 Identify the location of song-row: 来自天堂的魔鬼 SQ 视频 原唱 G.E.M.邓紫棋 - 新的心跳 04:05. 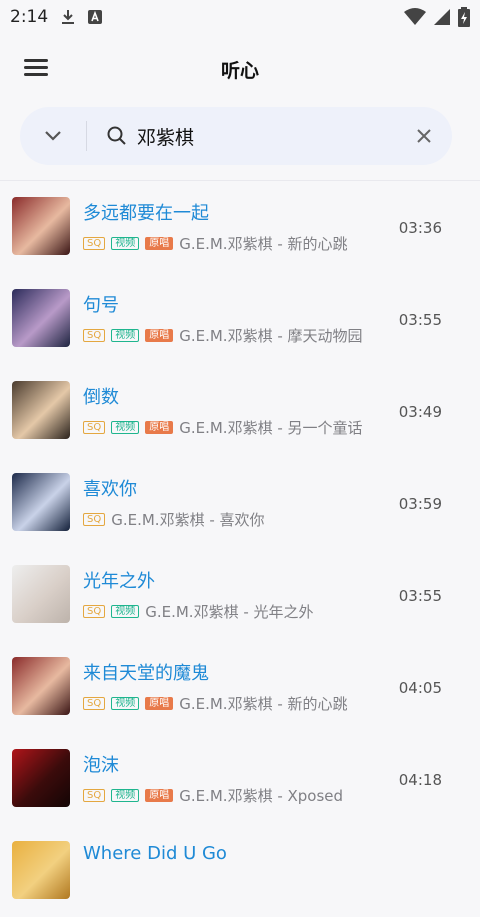
(240, 687).